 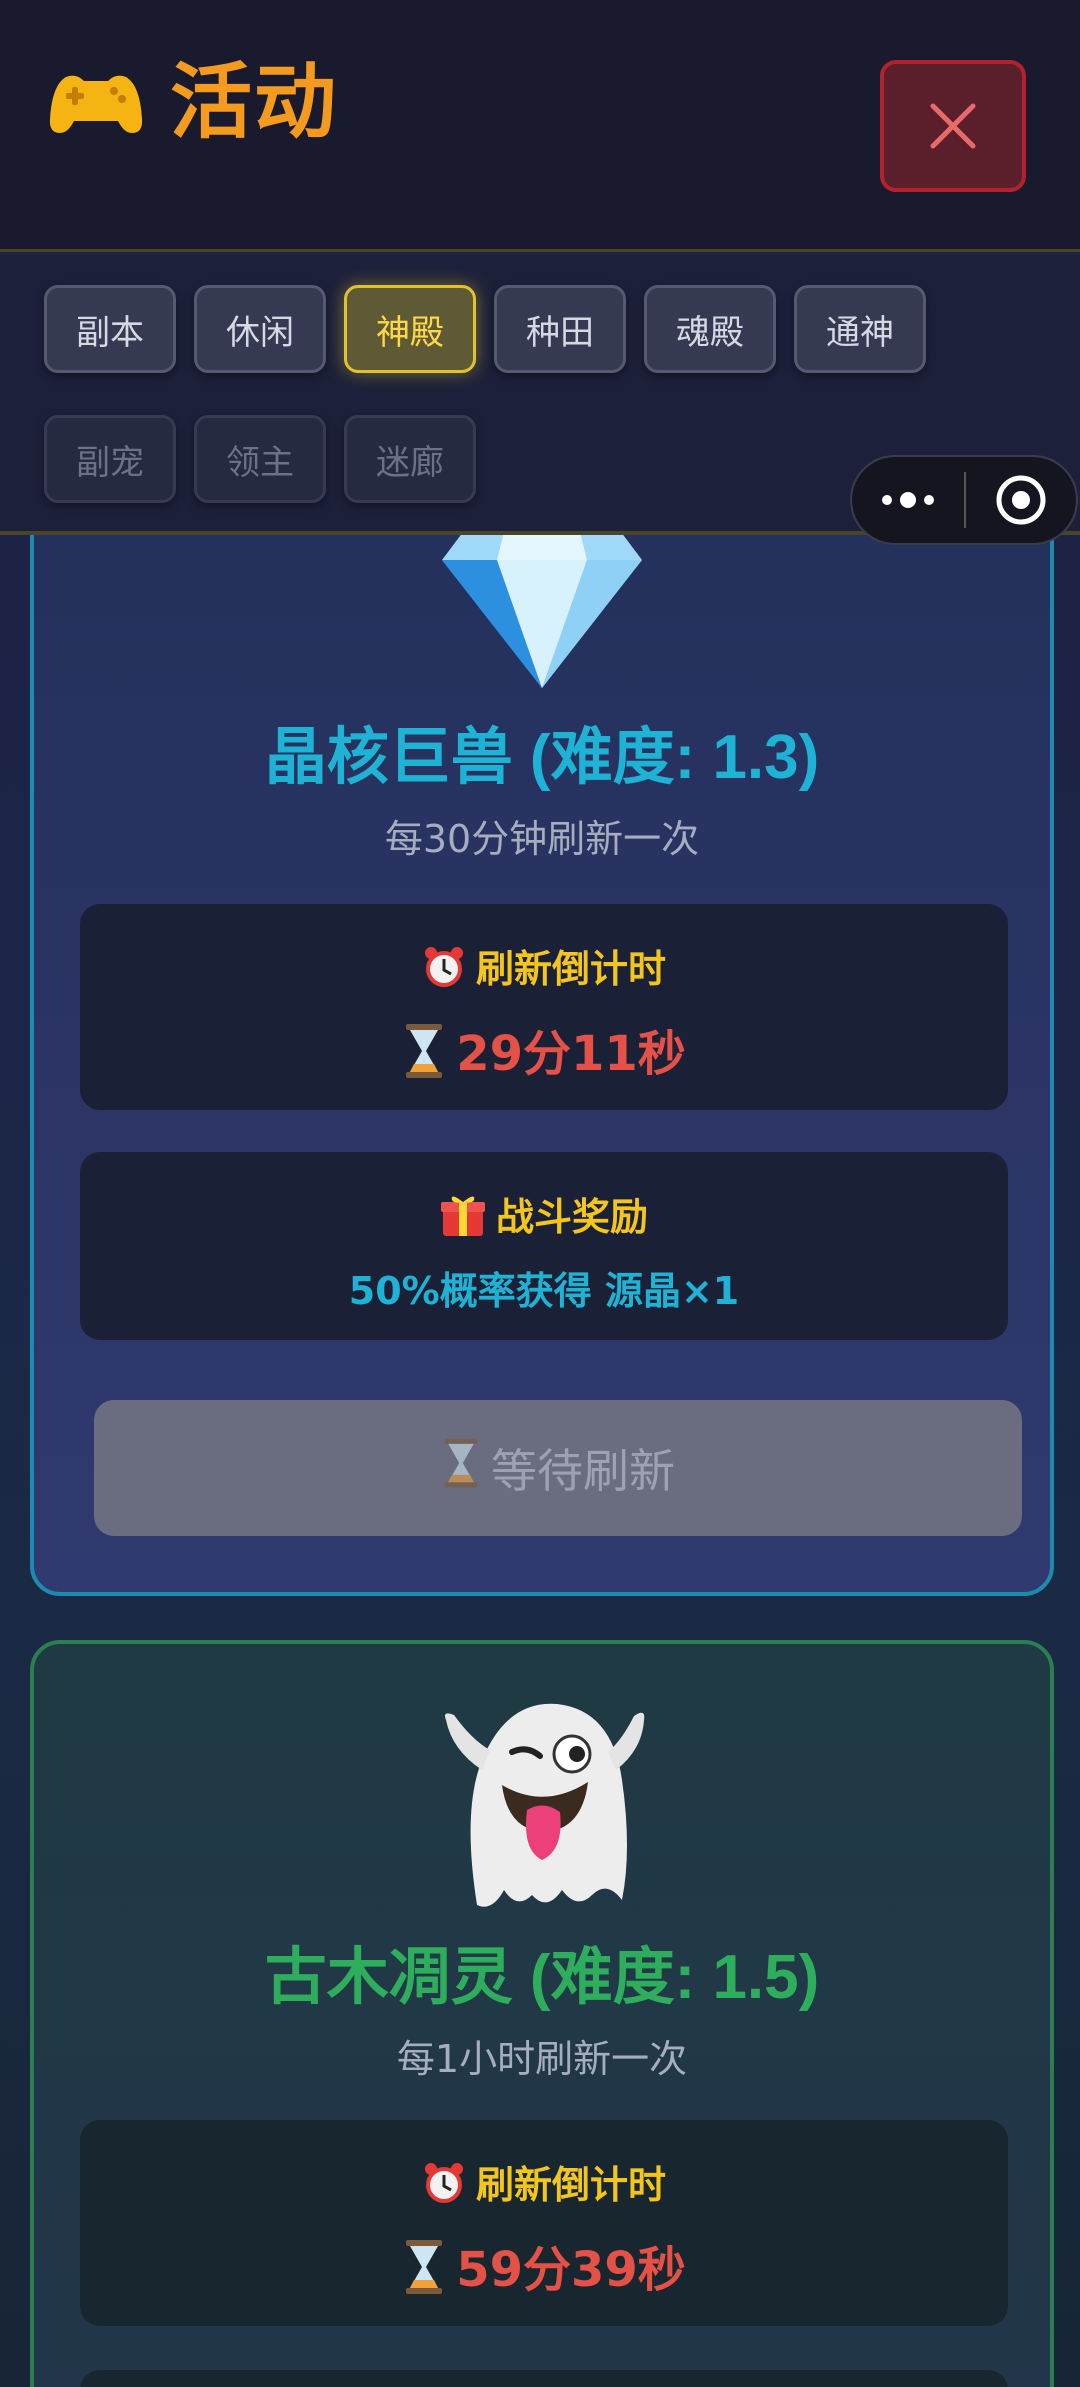 I want to click on boss-name: 古木凋灵 (难度: 1.5), so click(x=542, y=1977).